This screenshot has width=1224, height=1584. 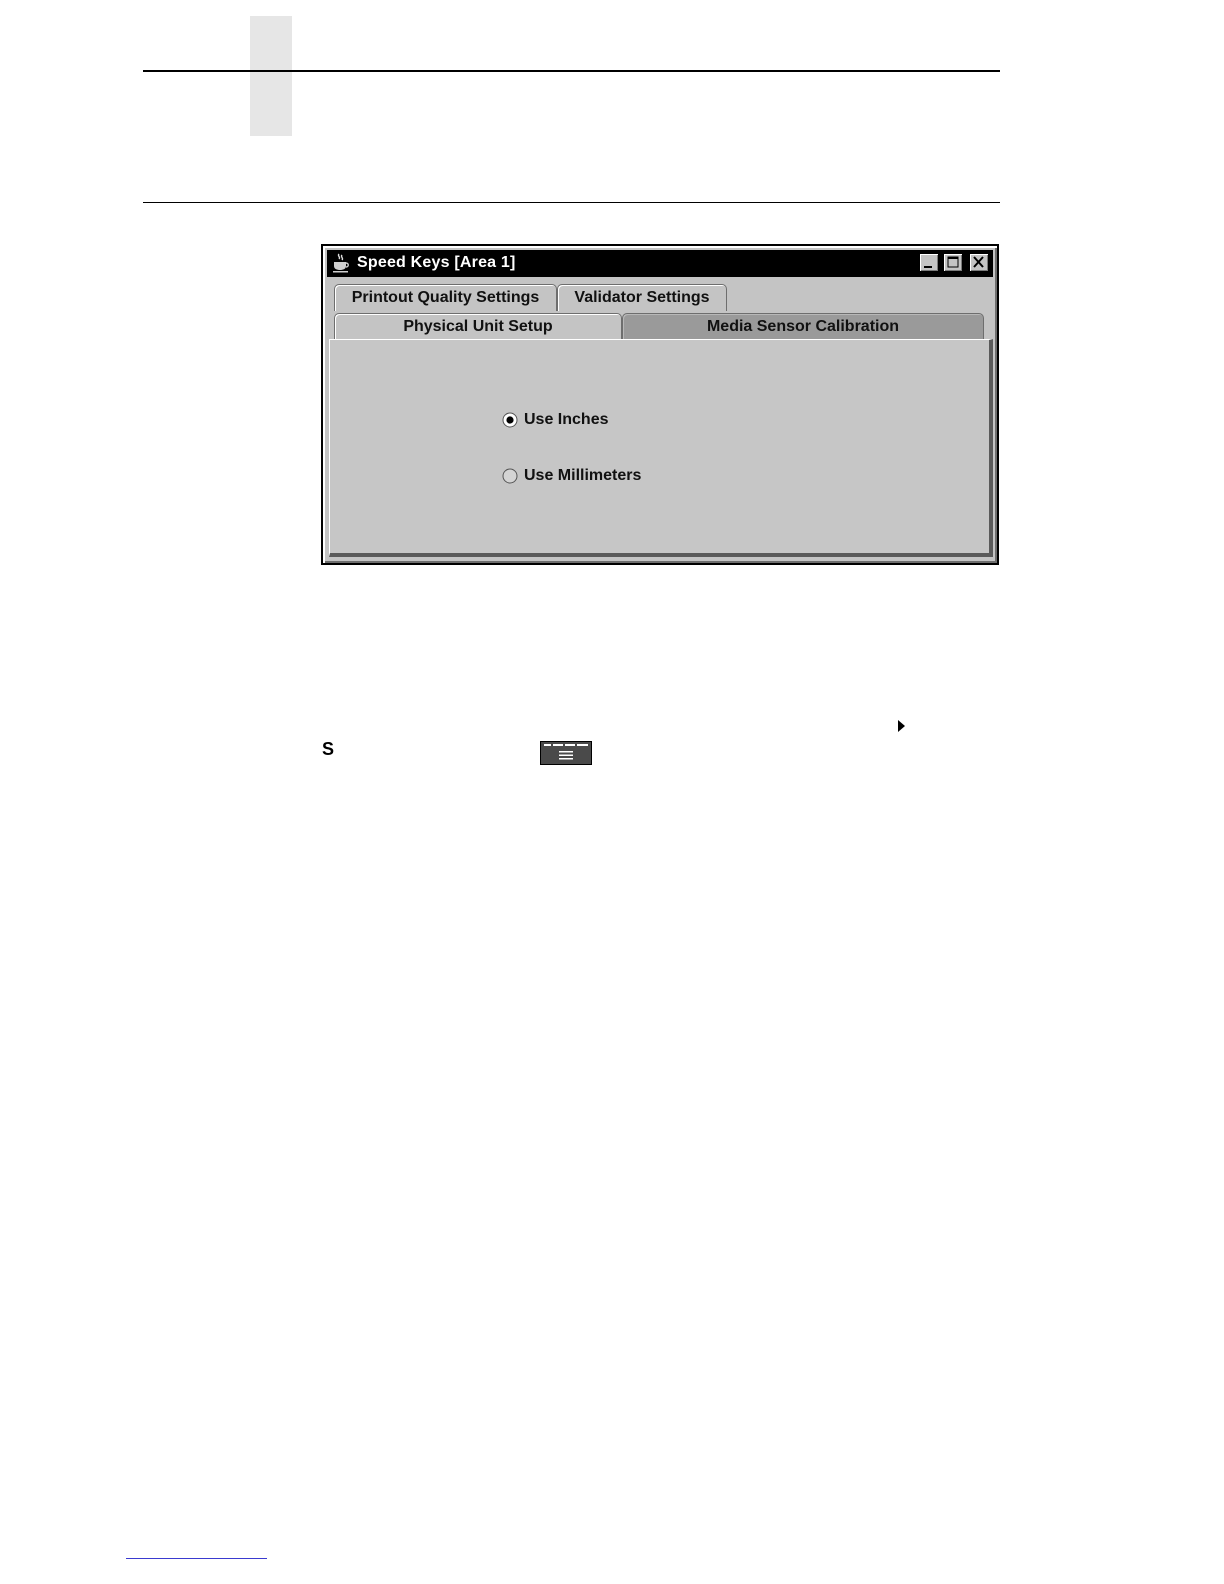 I want to click on use-millimeters-label: Use Millimeters, so click(x=583, y=475).